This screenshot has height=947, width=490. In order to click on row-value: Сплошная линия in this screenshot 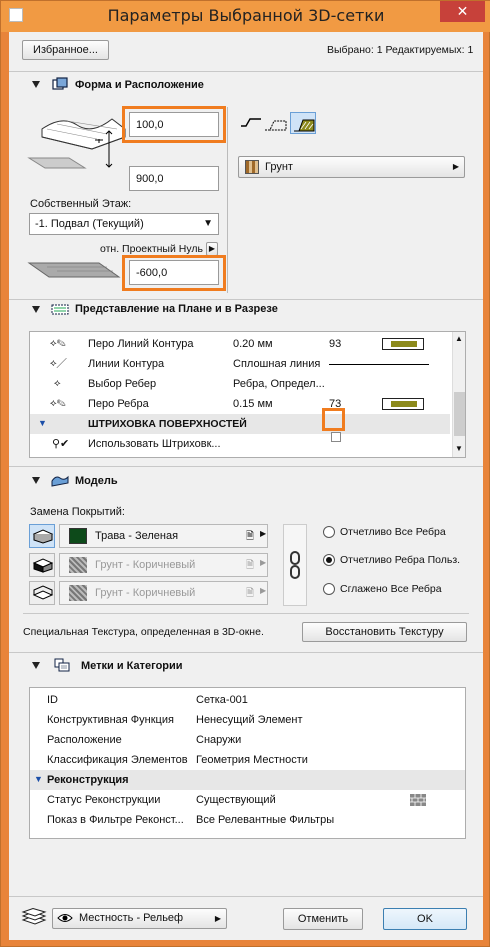, I will do `click(277, 364)`.